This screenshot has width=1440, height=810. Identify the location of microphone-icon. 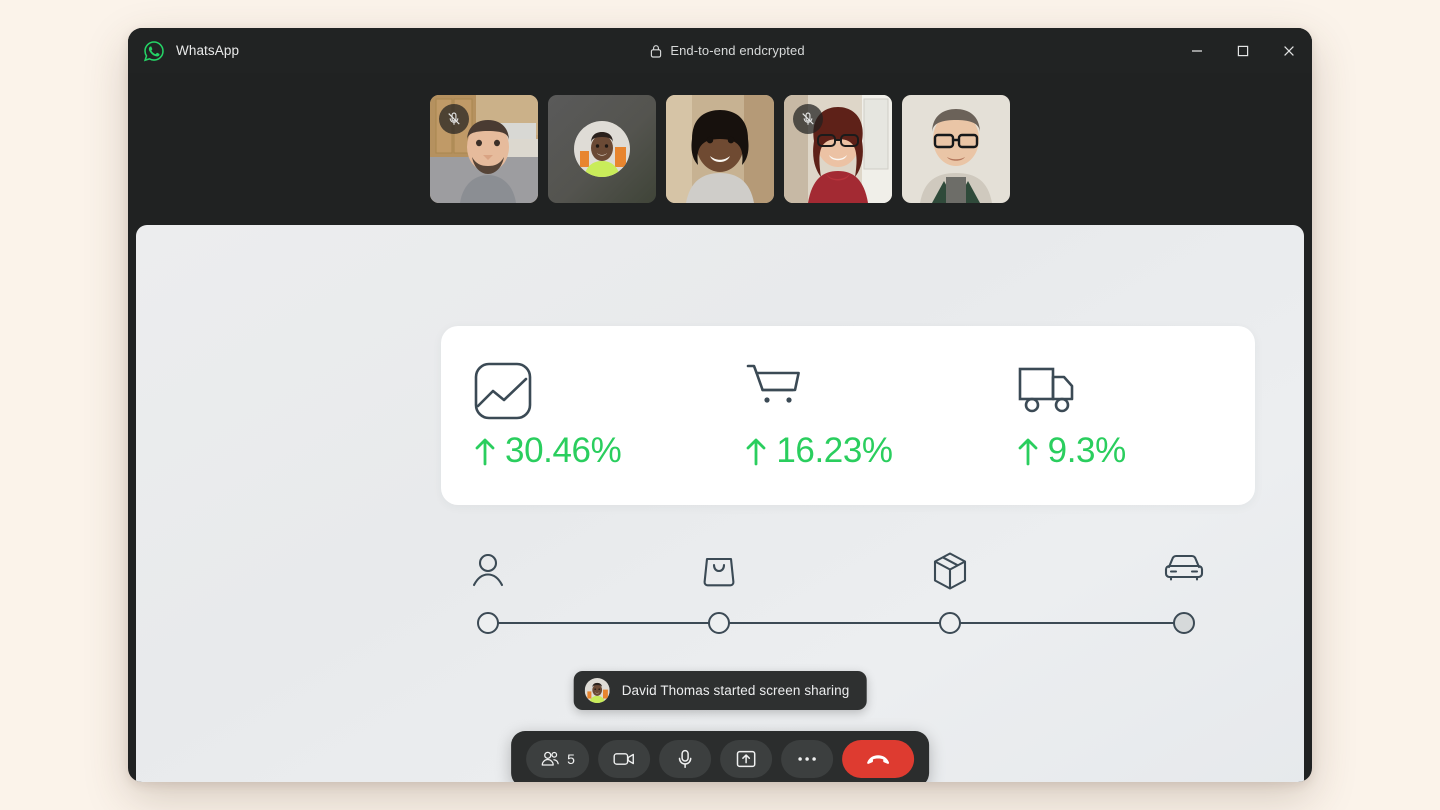
(685, 759).